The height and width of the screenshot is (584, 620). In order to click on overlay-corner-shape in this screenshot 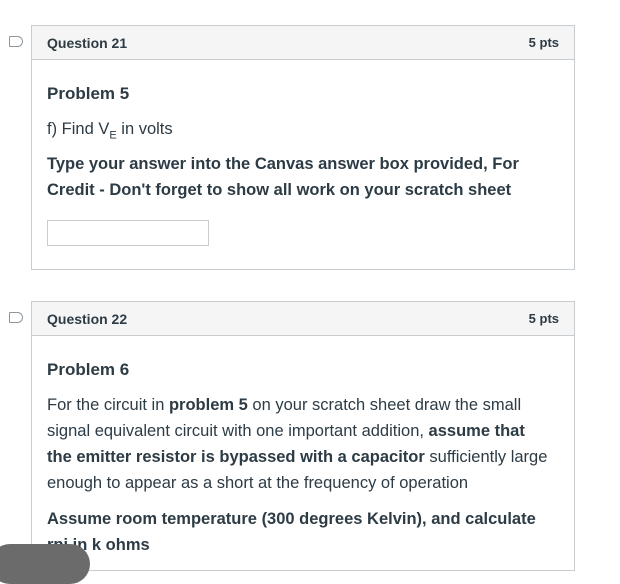, I will do `click(45, 564)`.